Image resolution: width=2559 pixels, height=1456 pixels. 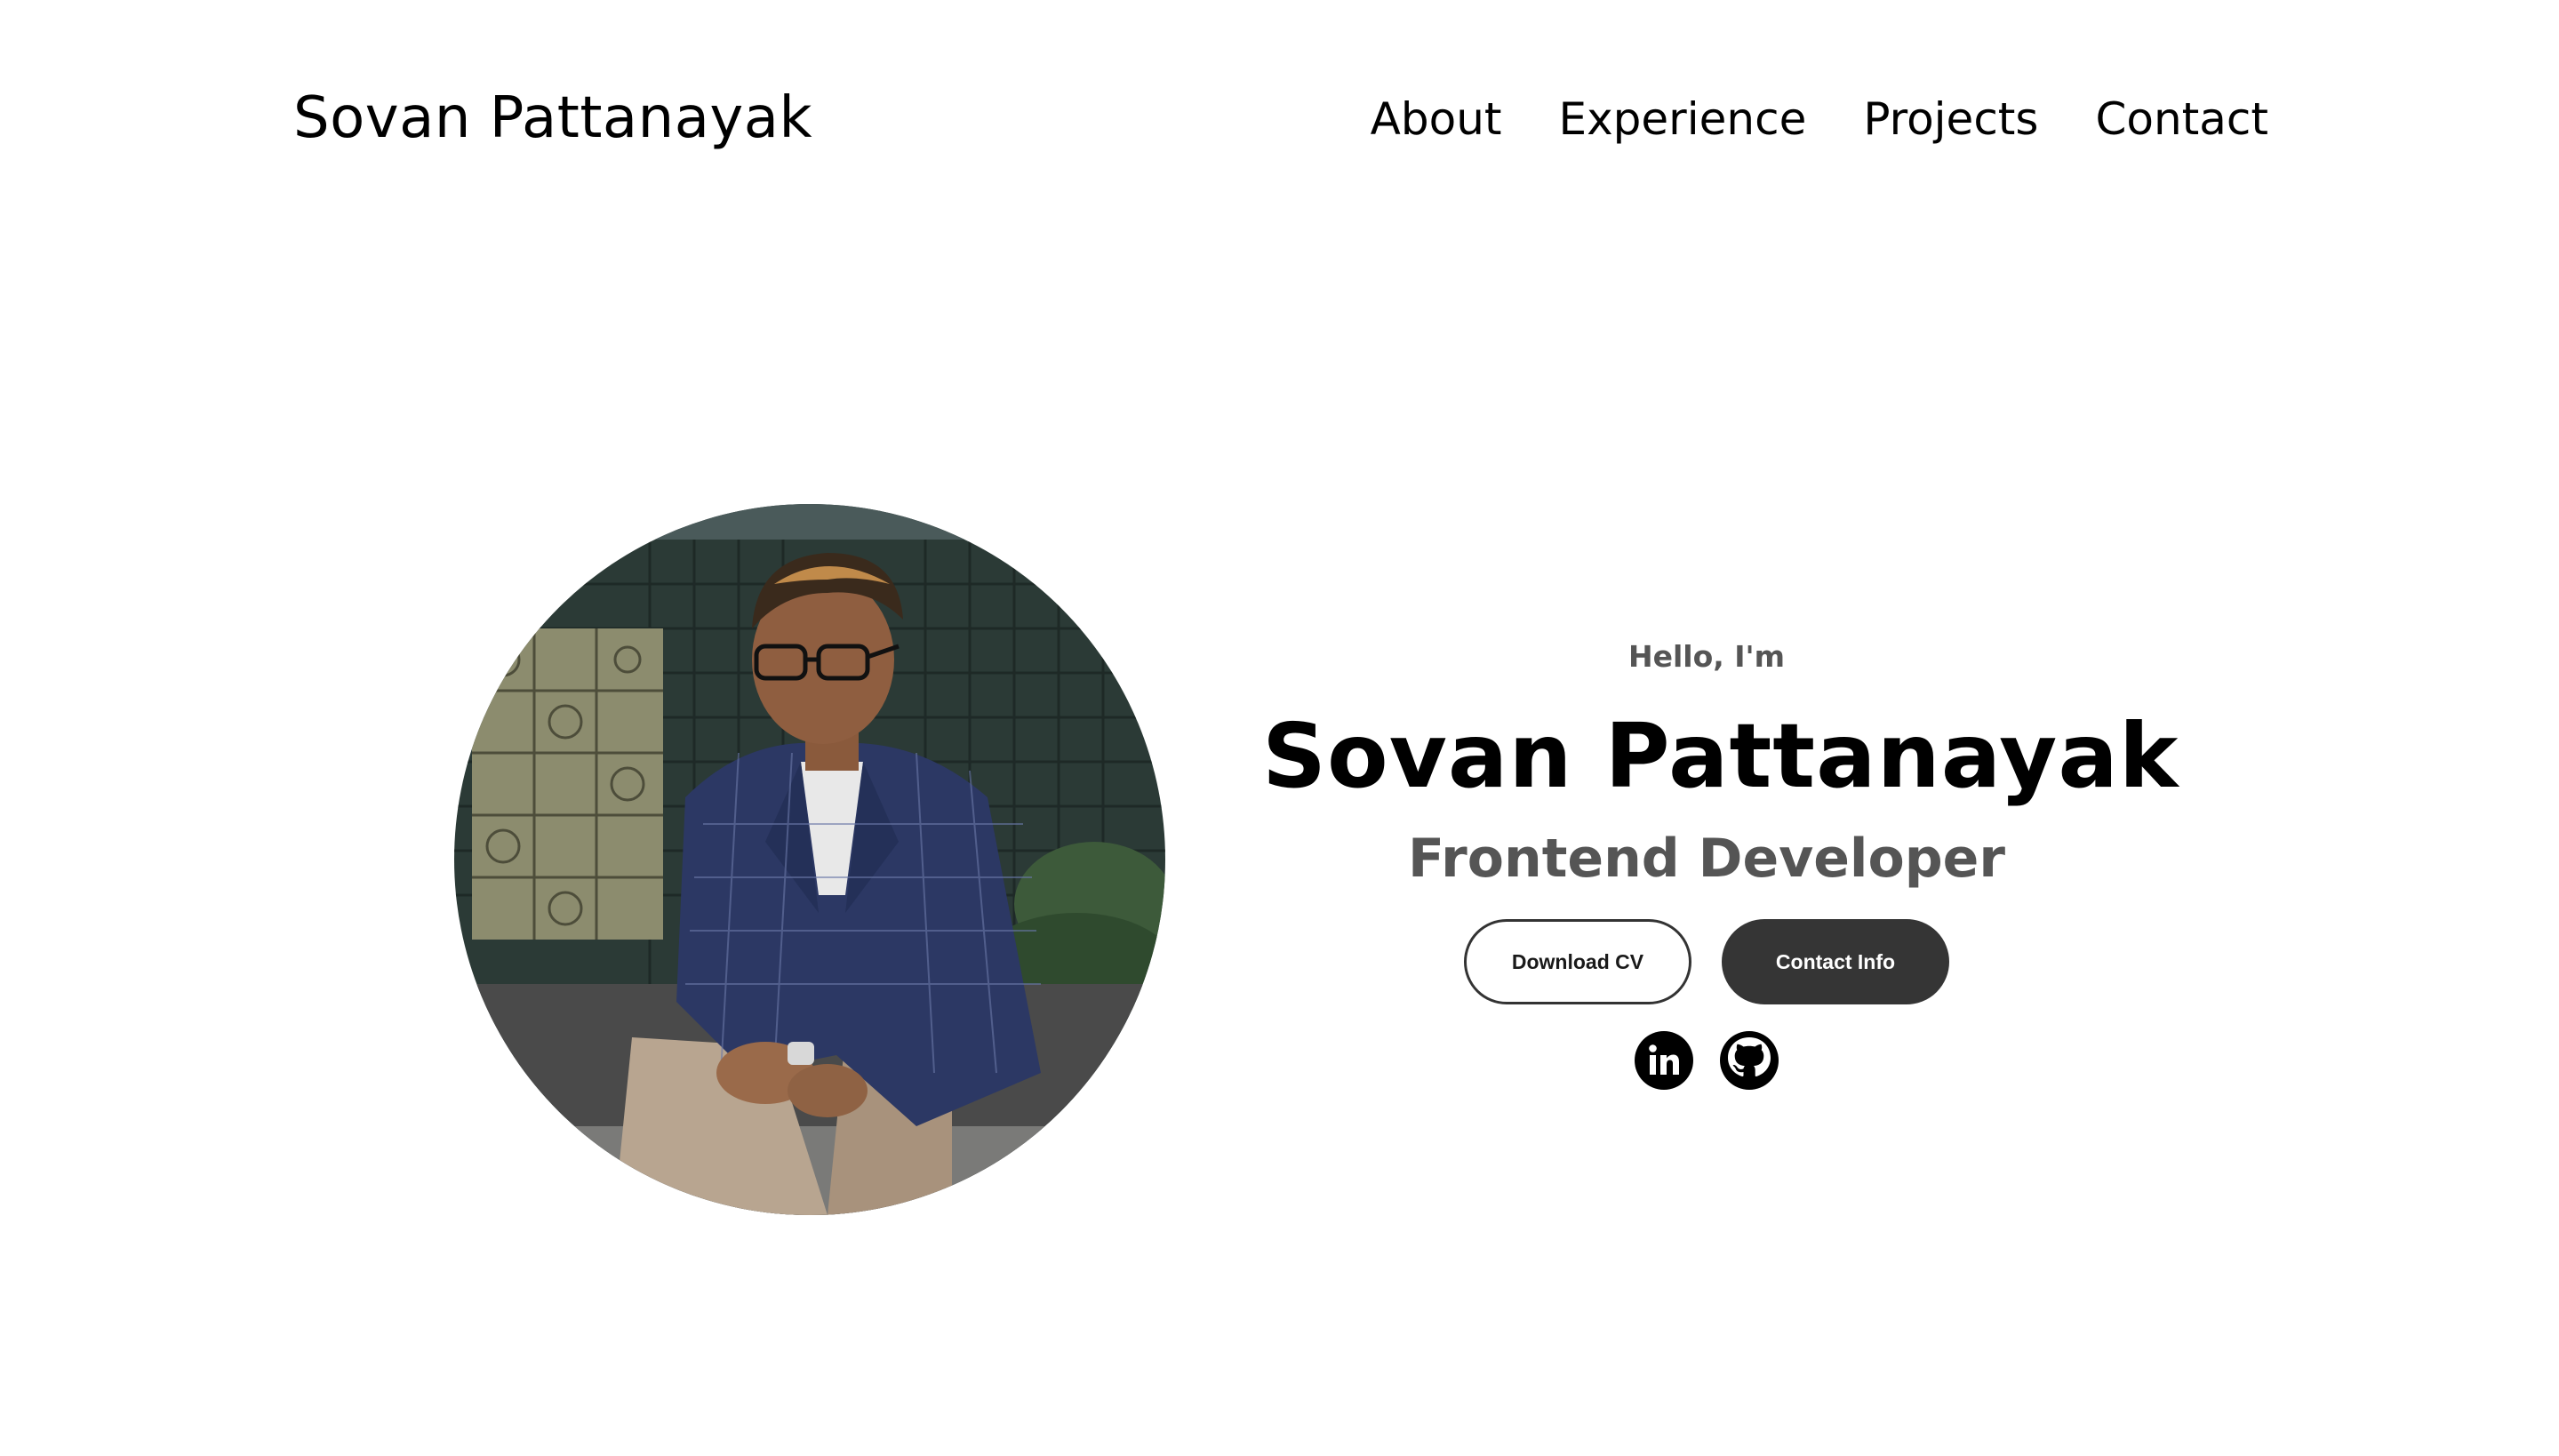 What do you see at coordinates (2181, 119) in the screenshot?
I see `nav-contact: Contact` at bounding box center [2181, 119].